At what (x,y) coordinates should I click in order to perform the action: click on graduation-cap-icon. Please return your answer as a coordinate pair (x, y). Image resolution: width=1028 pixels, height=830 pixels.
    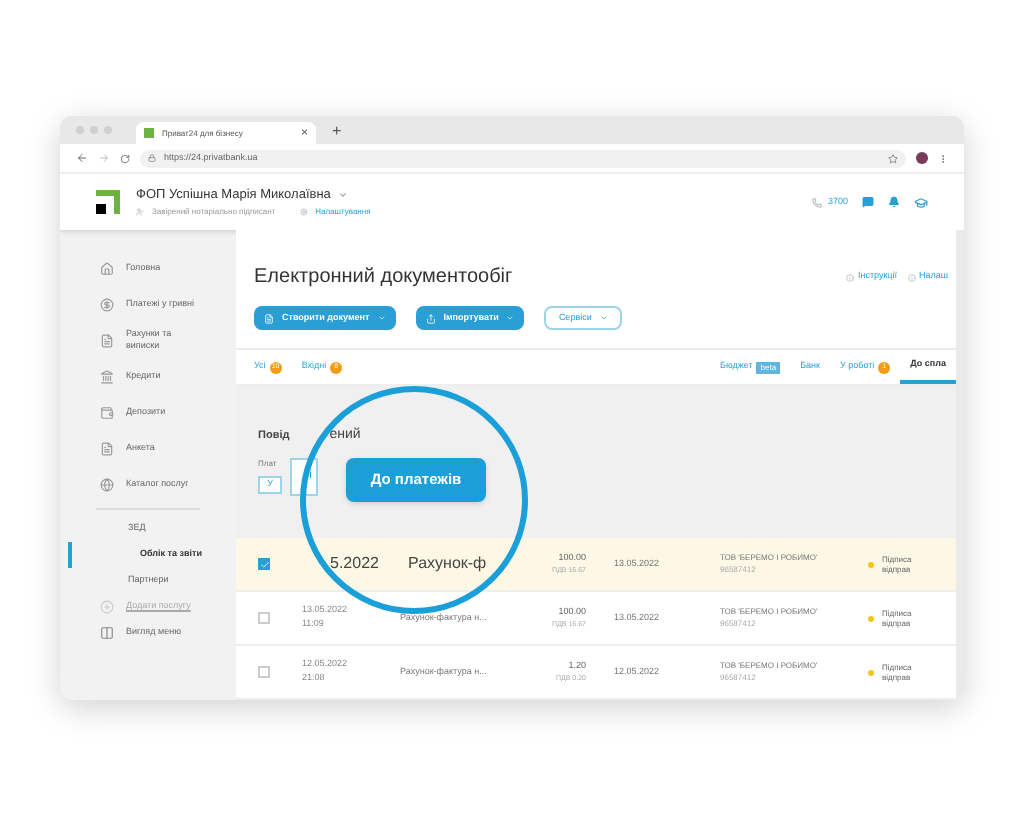
    Looking at the image, I should click on (921, 202).